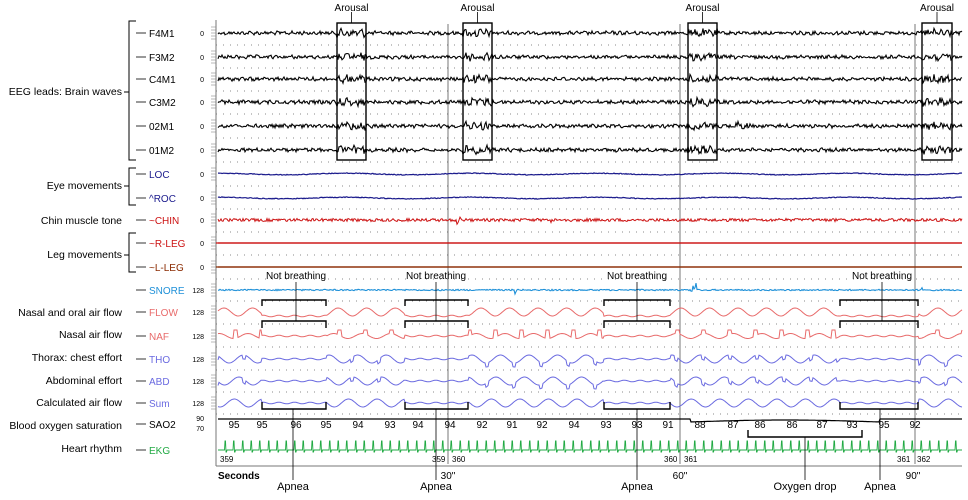 The height and width of the screenshot is (500, 968). Describe the element at coordinates (84, 255) in the screenshot. I see `category-label: Leg movements` at that location.